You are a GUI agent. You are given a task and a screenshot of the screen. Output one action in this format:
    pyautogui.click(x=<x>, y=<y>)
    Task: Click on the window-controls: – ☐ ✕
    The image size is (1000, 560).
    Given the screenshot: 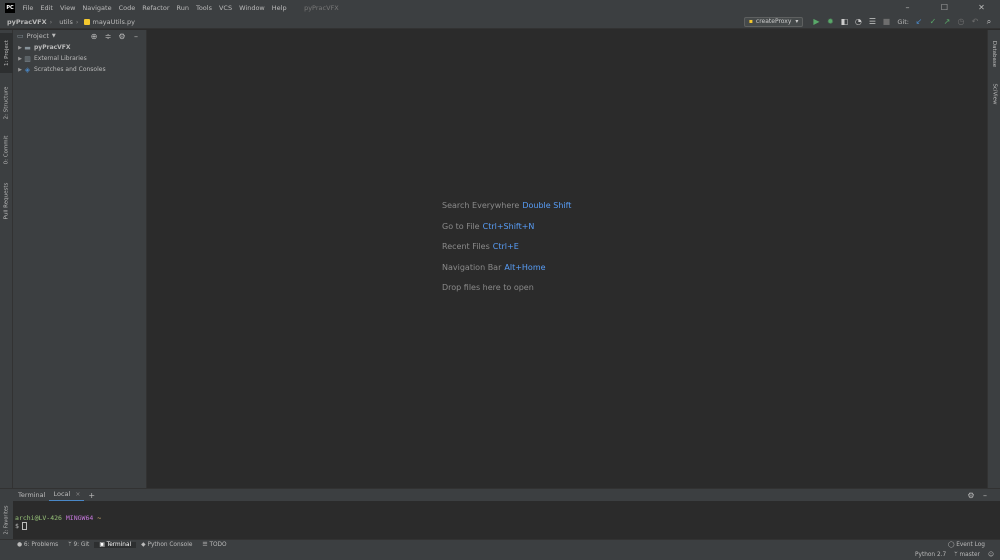 What is the action you would take?
    pyautogui.click(x=944, y=7)
    